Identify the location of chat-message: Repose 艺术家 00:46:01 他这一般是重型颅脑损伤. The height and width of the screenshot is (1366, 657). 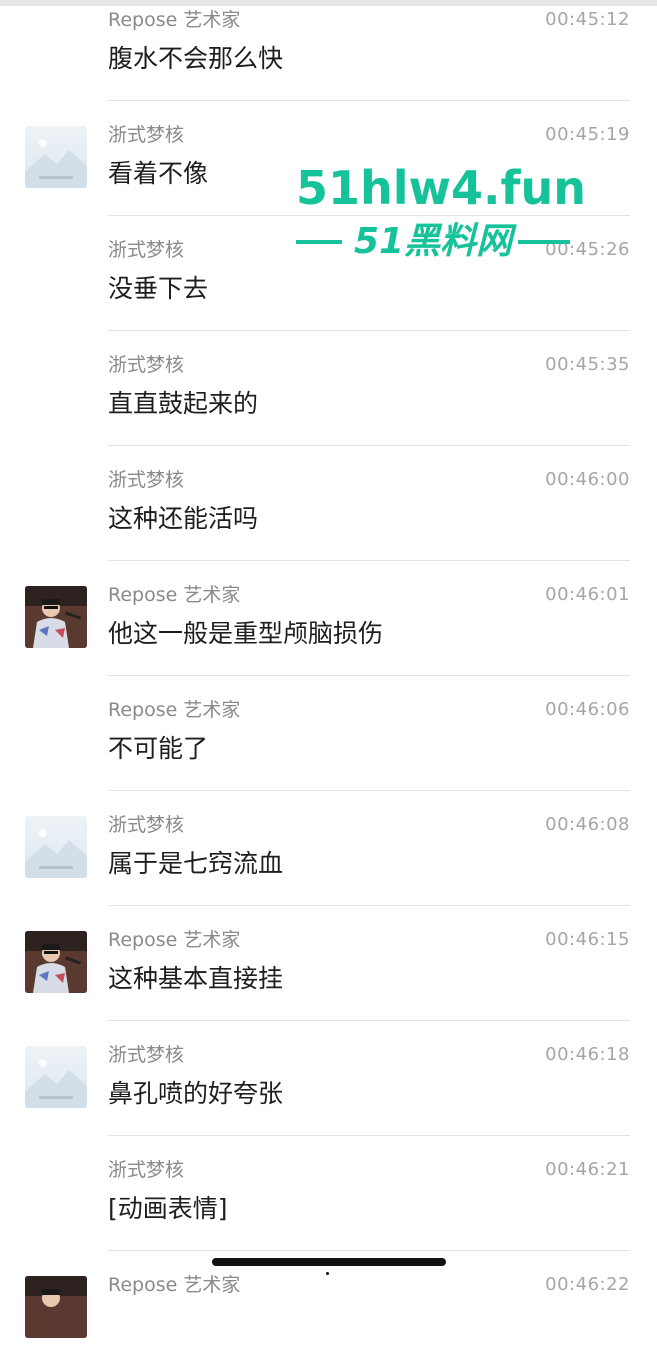
(328, 618).